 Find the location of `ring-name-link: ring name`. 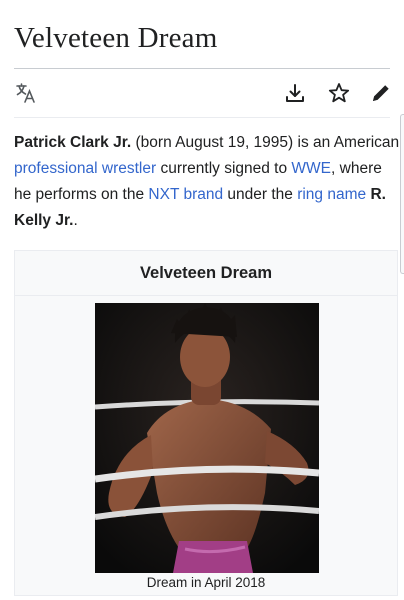

ring-name-link: ring name is located at coordinates (331, 194).